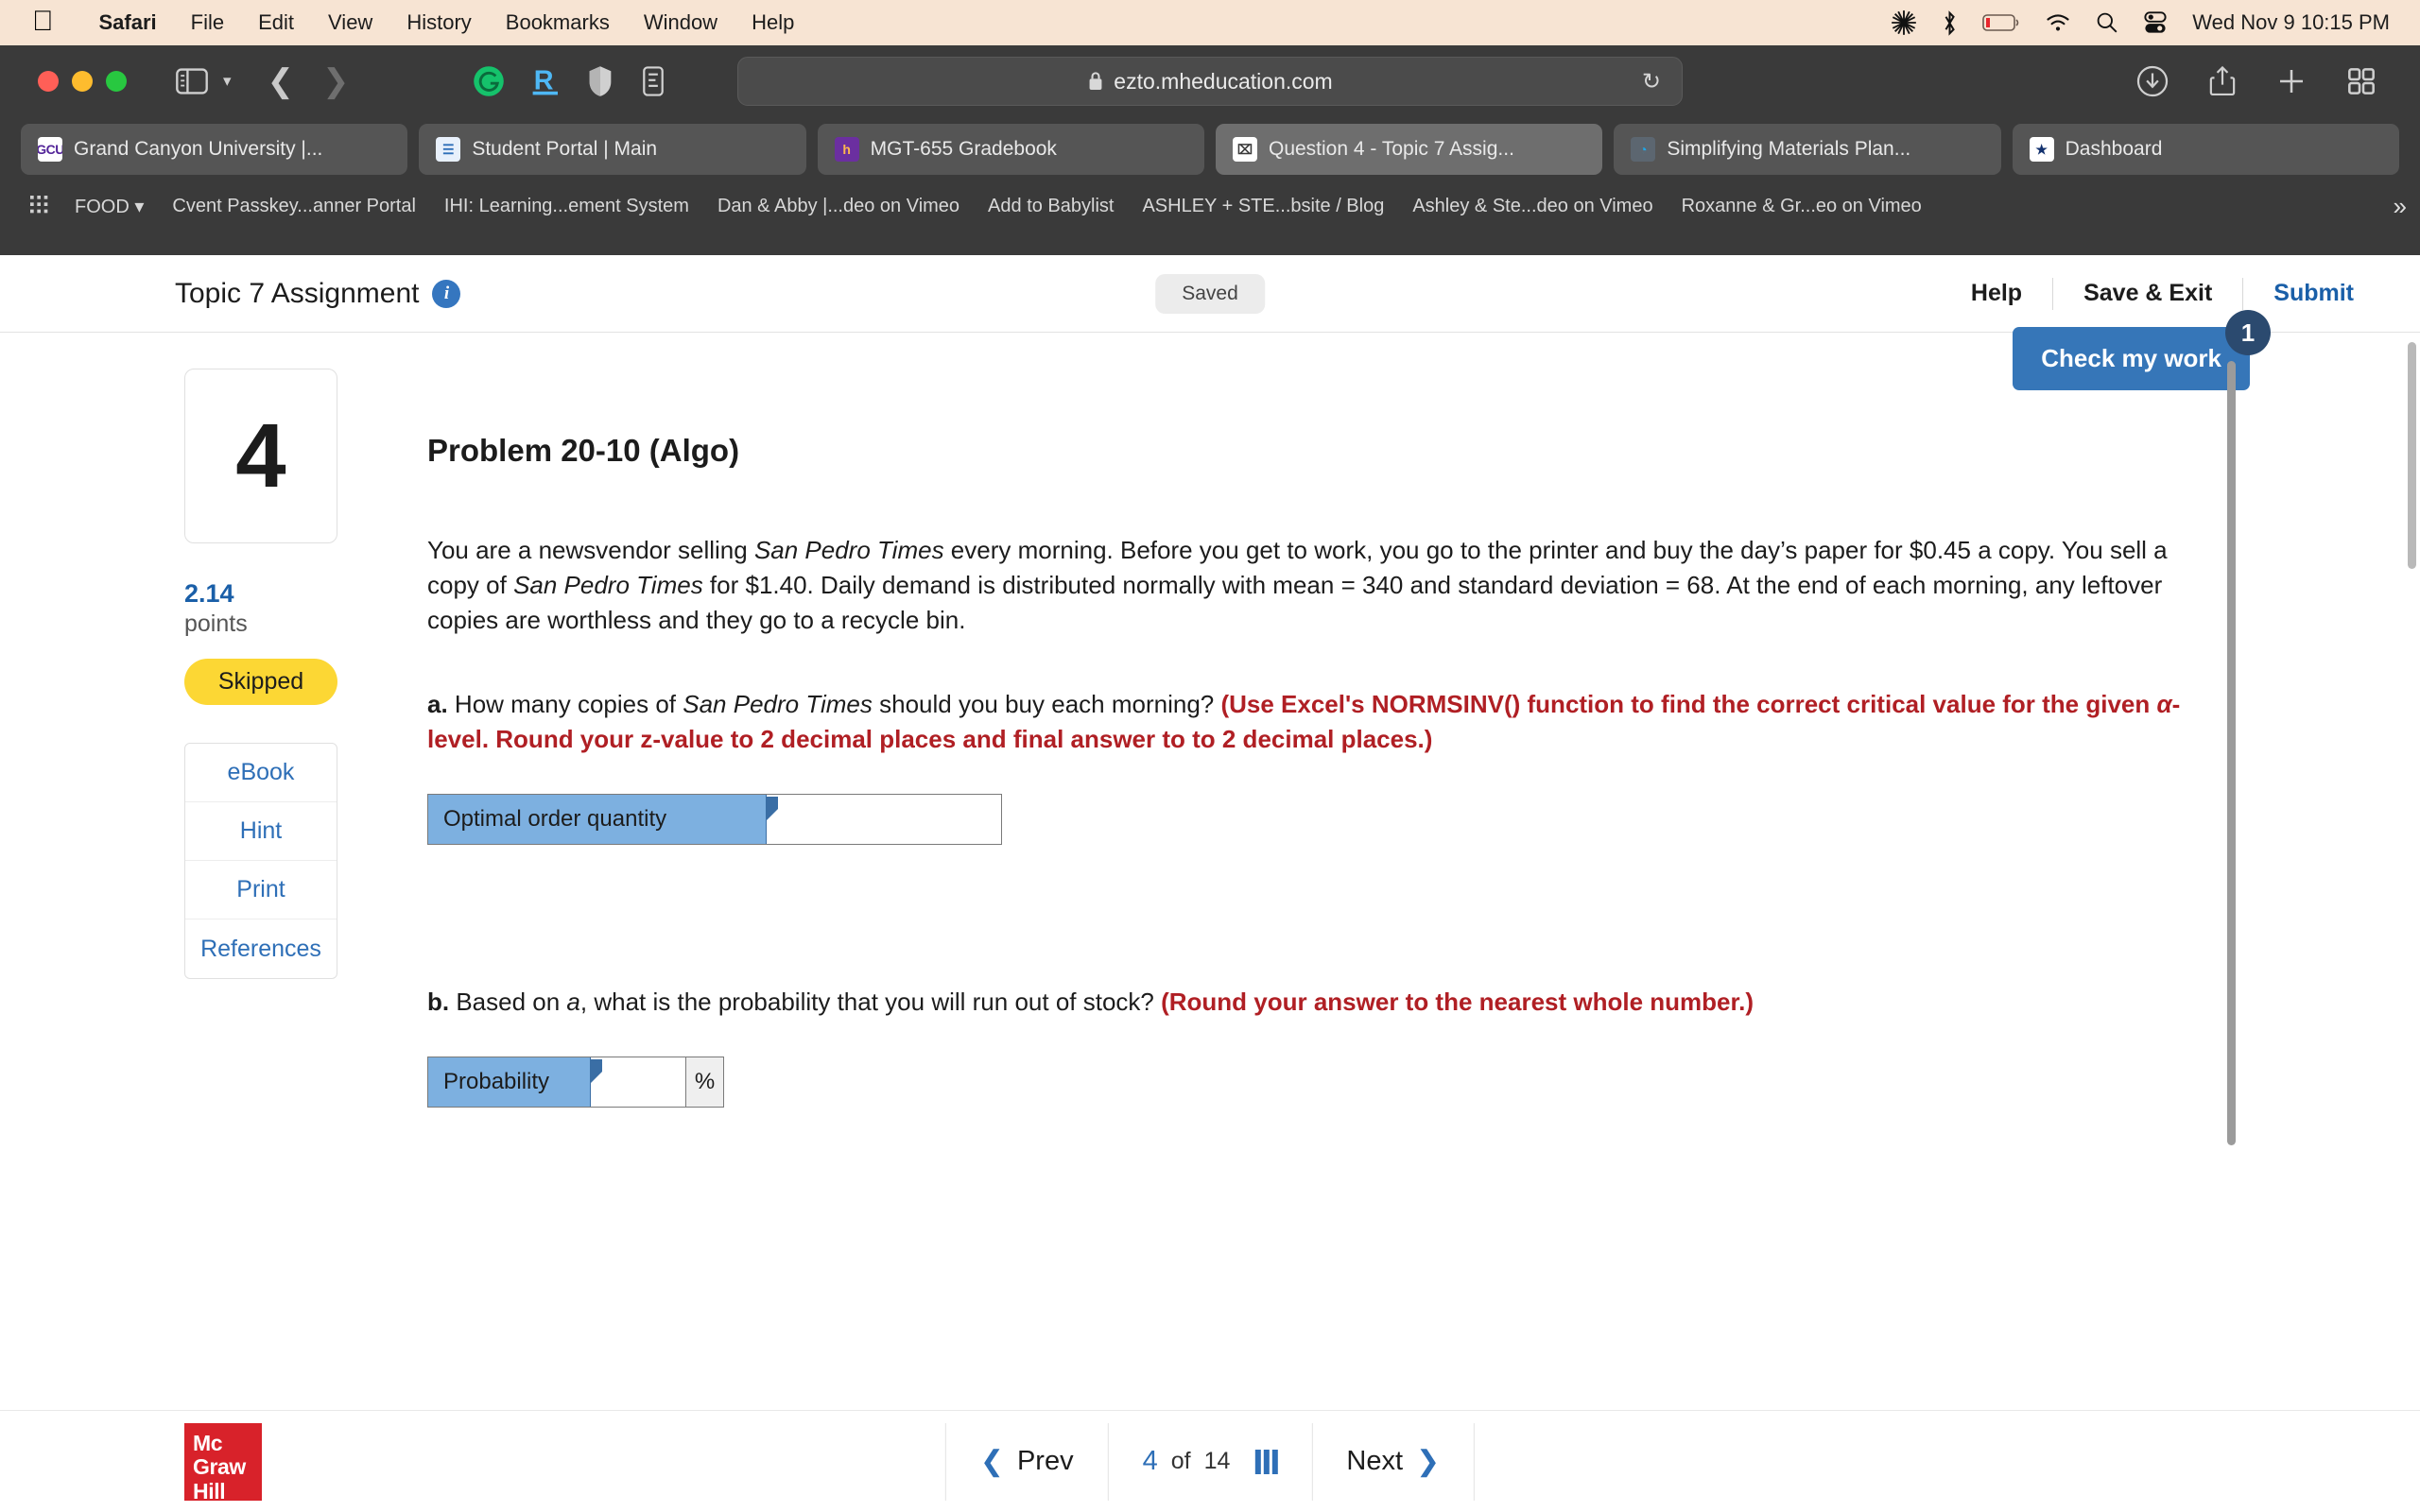  I want to click on star-shield-icon: ★, so click(2042, 149).